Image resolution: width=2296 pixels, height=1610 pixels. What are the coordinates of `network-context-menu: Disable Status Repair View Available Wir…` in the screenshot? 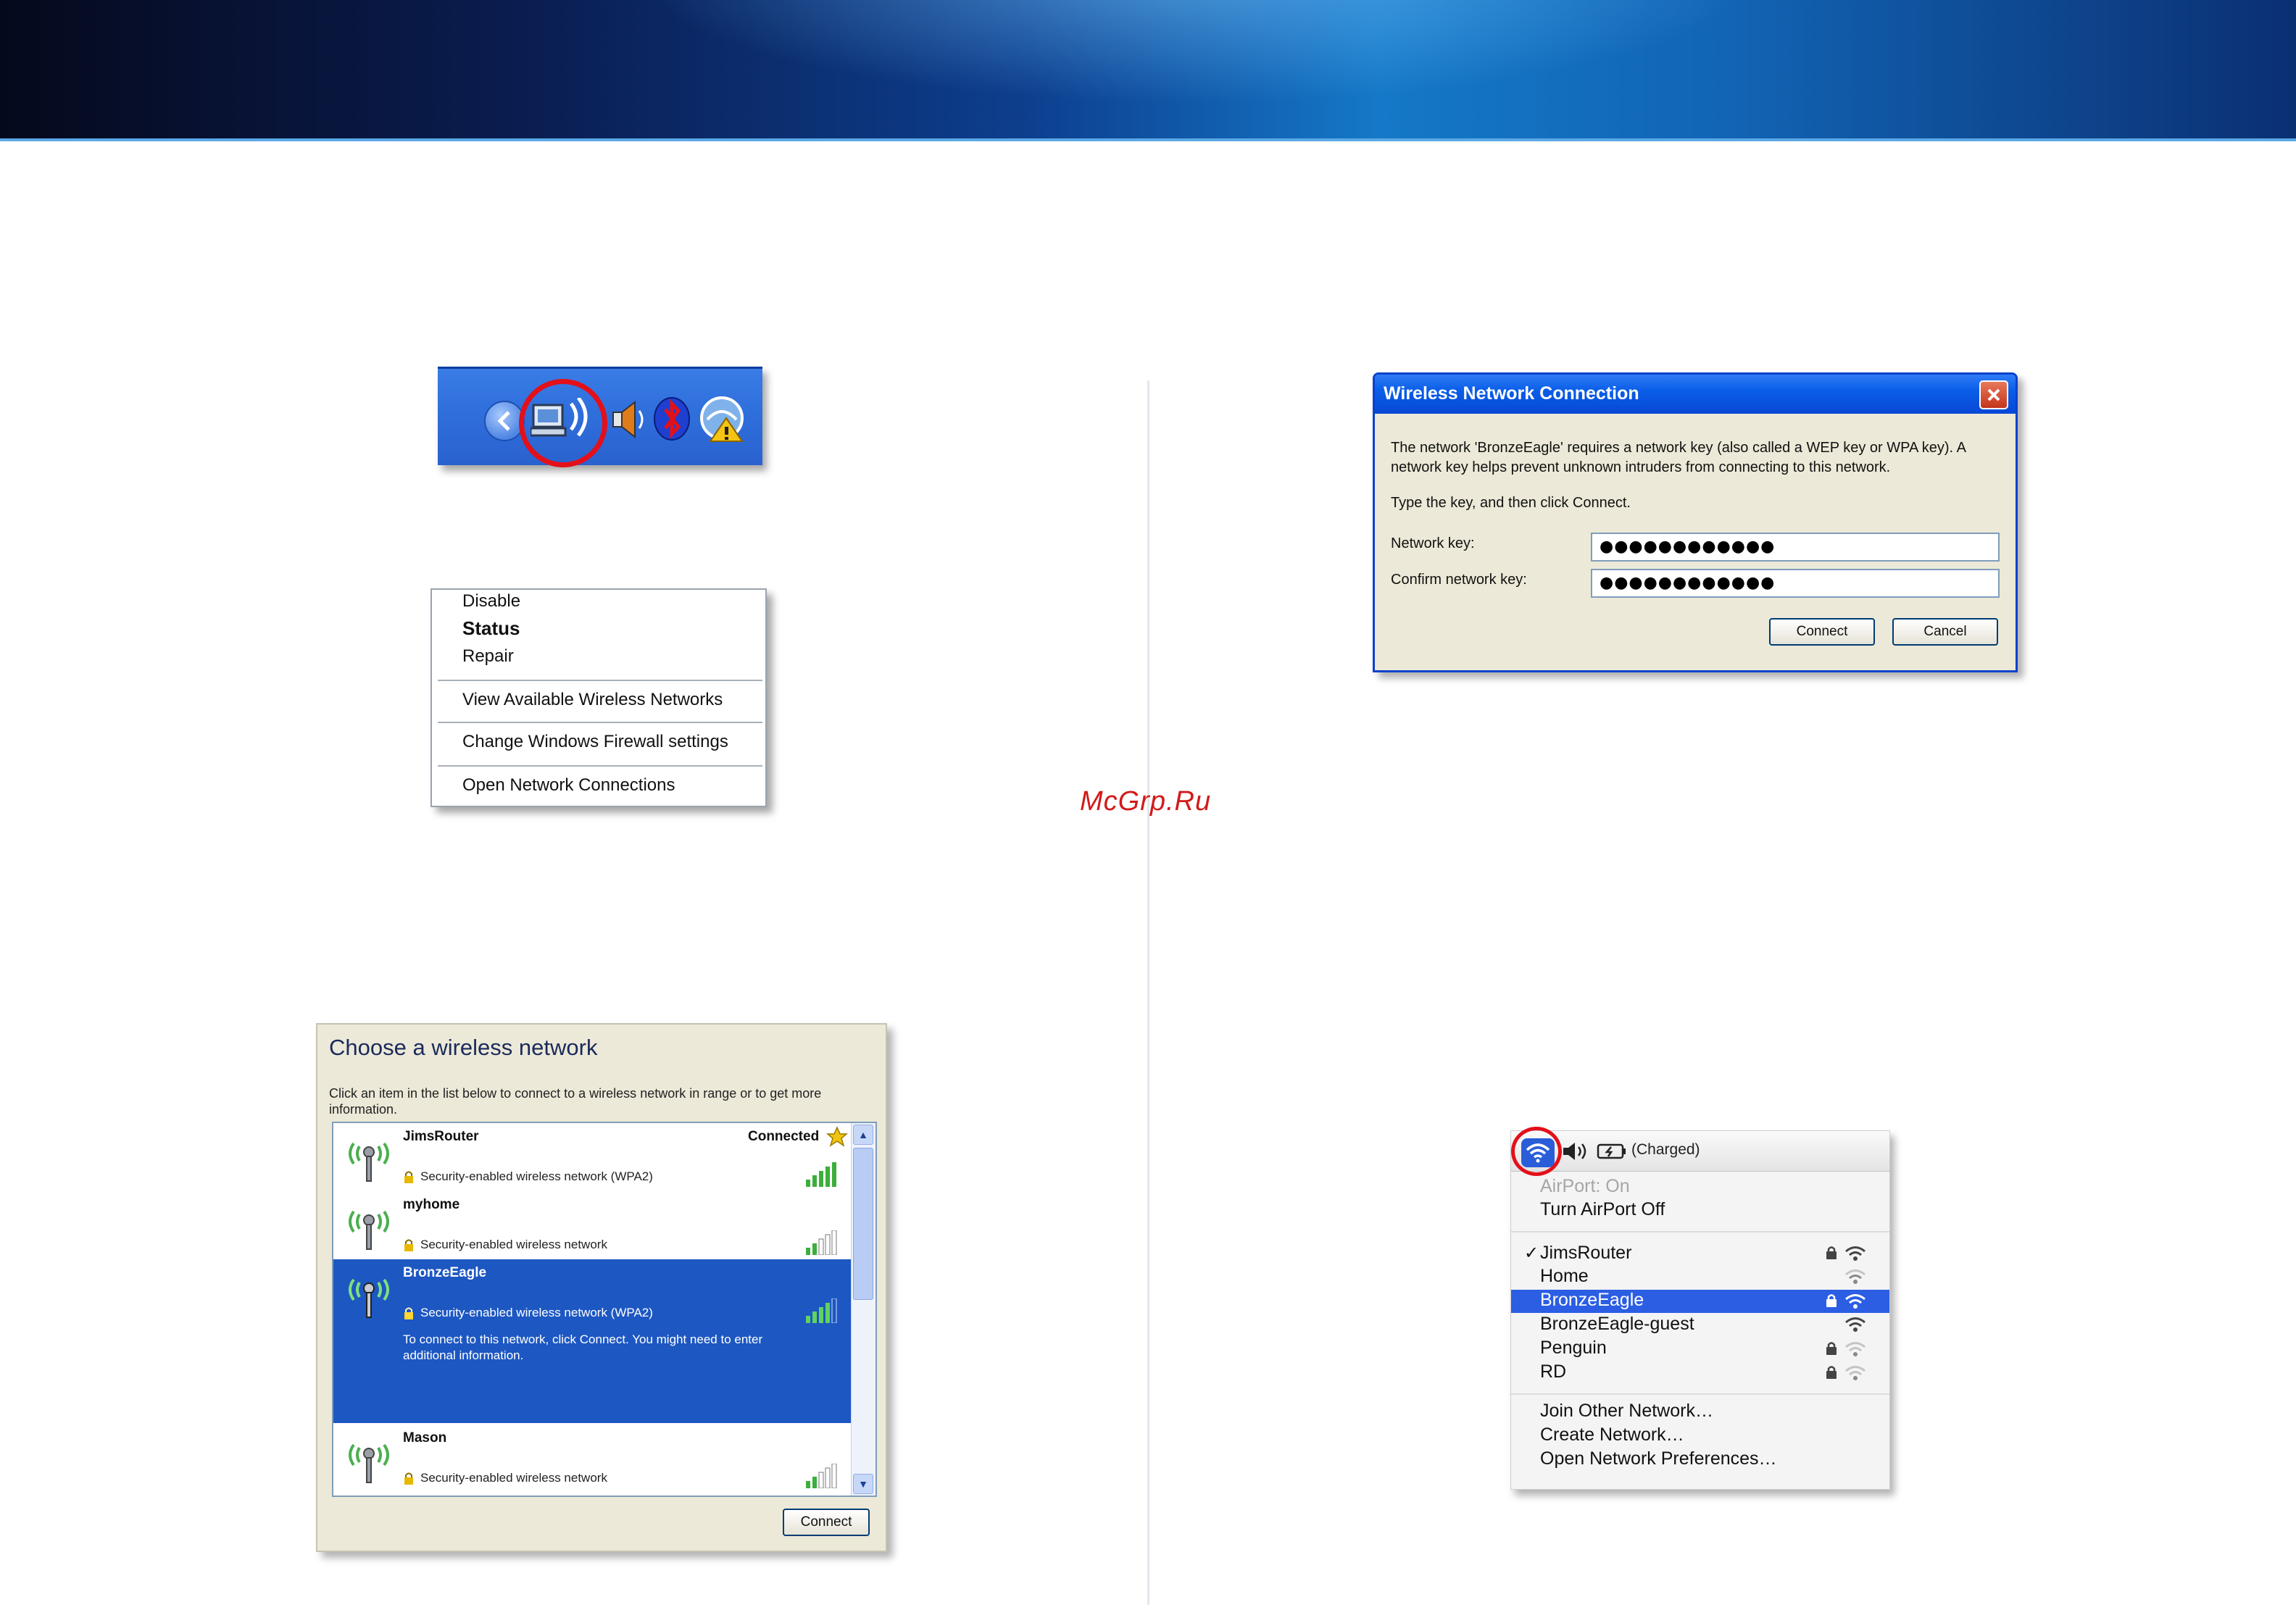 It's located at (598, 697).